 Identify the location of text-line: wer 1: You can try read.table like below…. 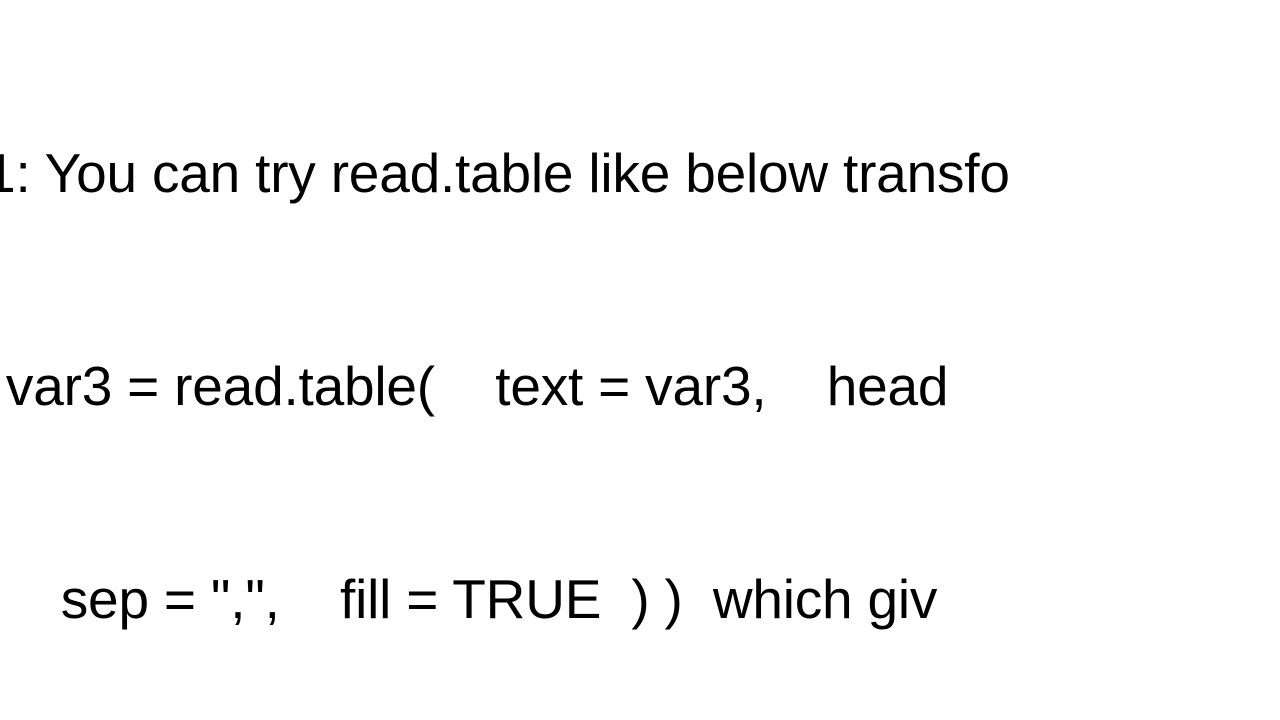
(505, 173).